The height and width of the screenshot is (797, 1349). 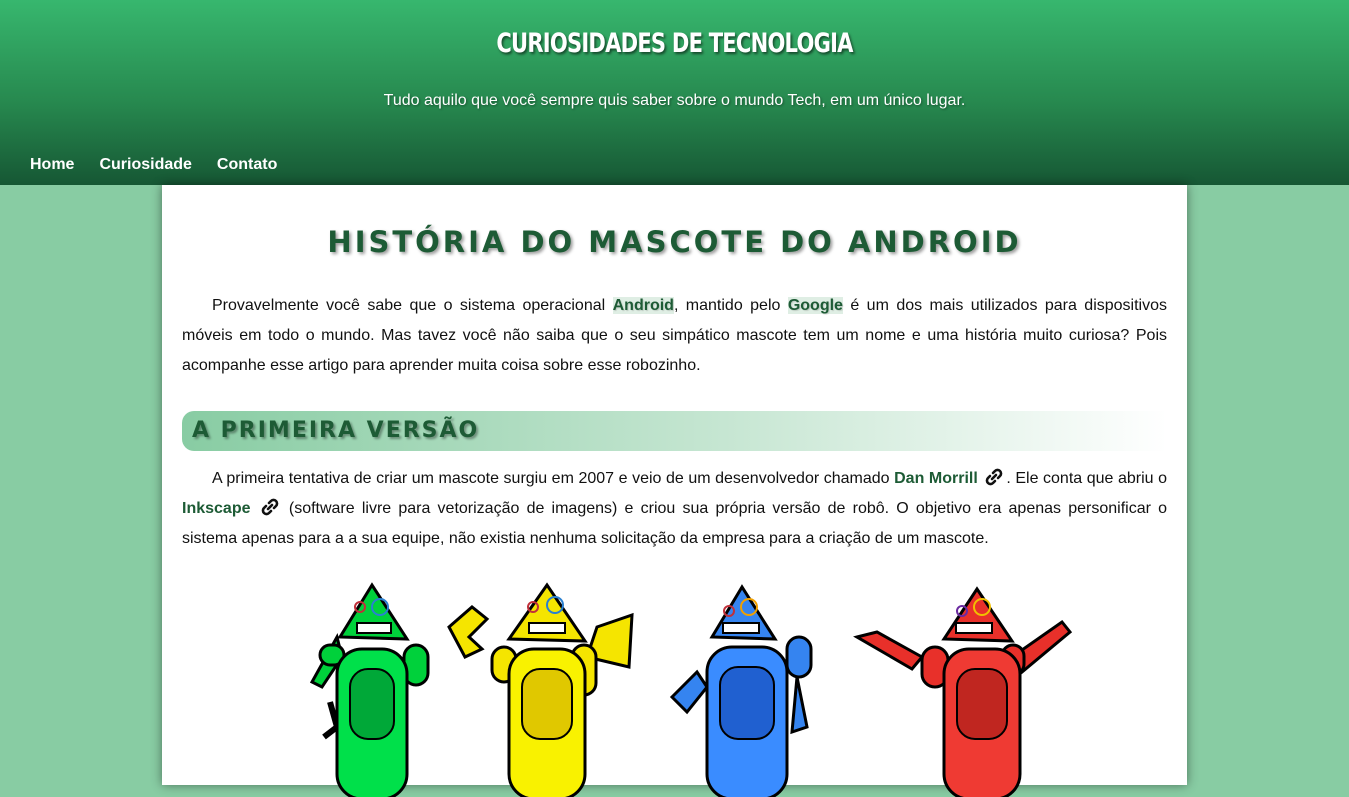 I want to click on yellow-robot, so click(x=540, y=689).